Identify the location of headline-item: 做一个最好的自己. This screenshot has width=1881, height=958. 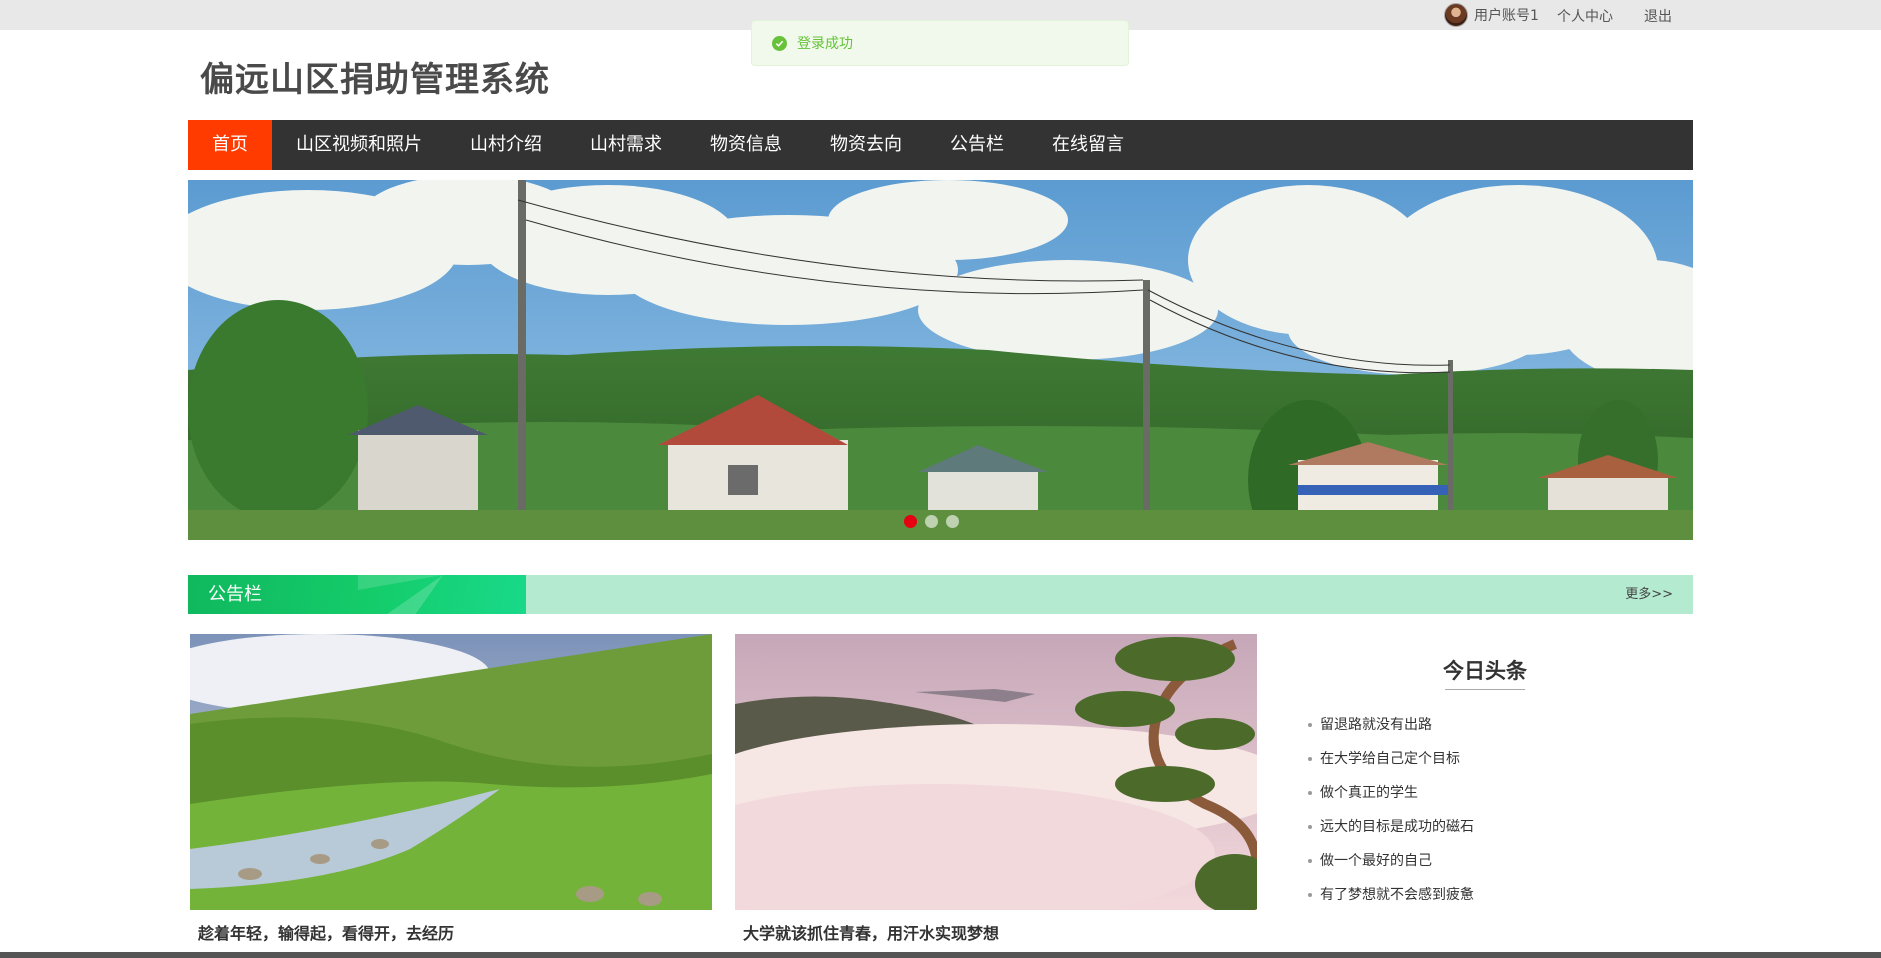
(1490, 861).